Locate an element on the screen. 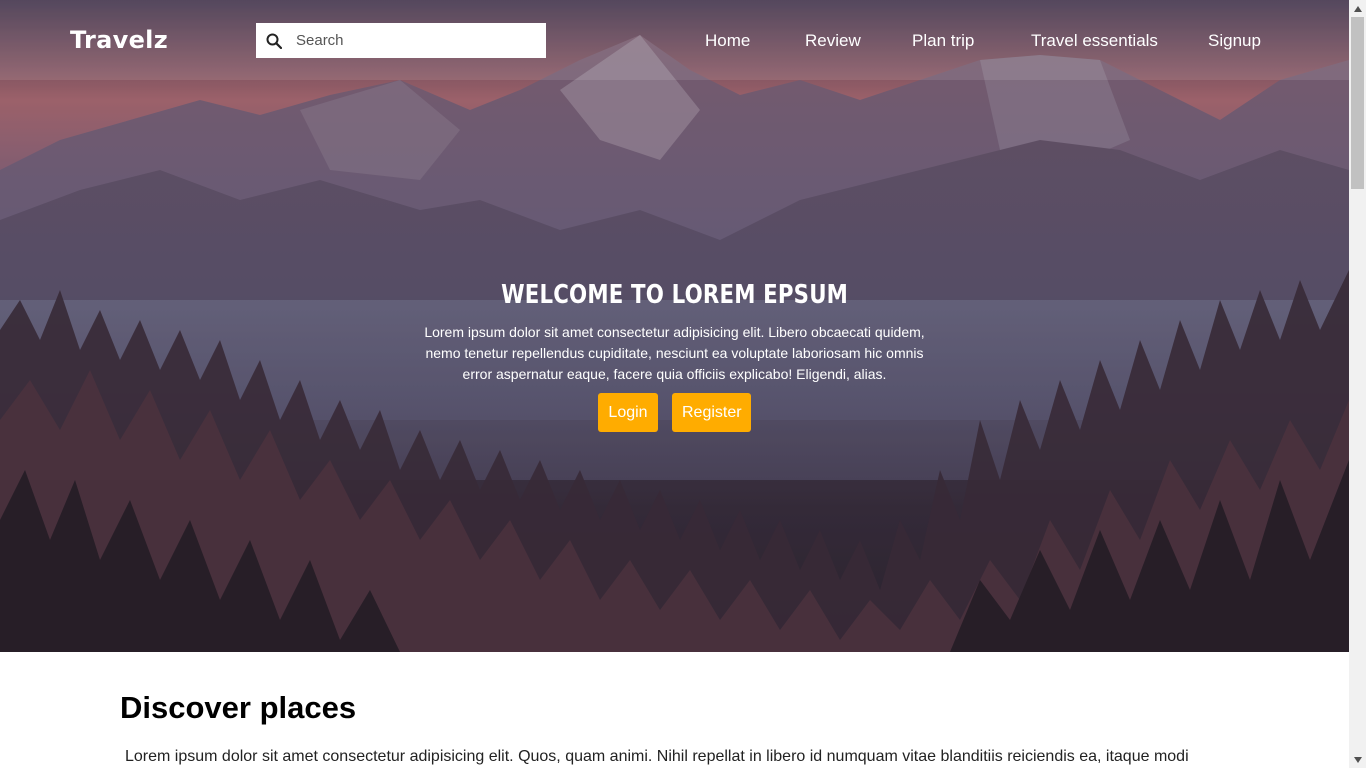 The height and width of the screenshot is (768, 1366). scrollbar-thumb is located at coordinates (1357, 103).